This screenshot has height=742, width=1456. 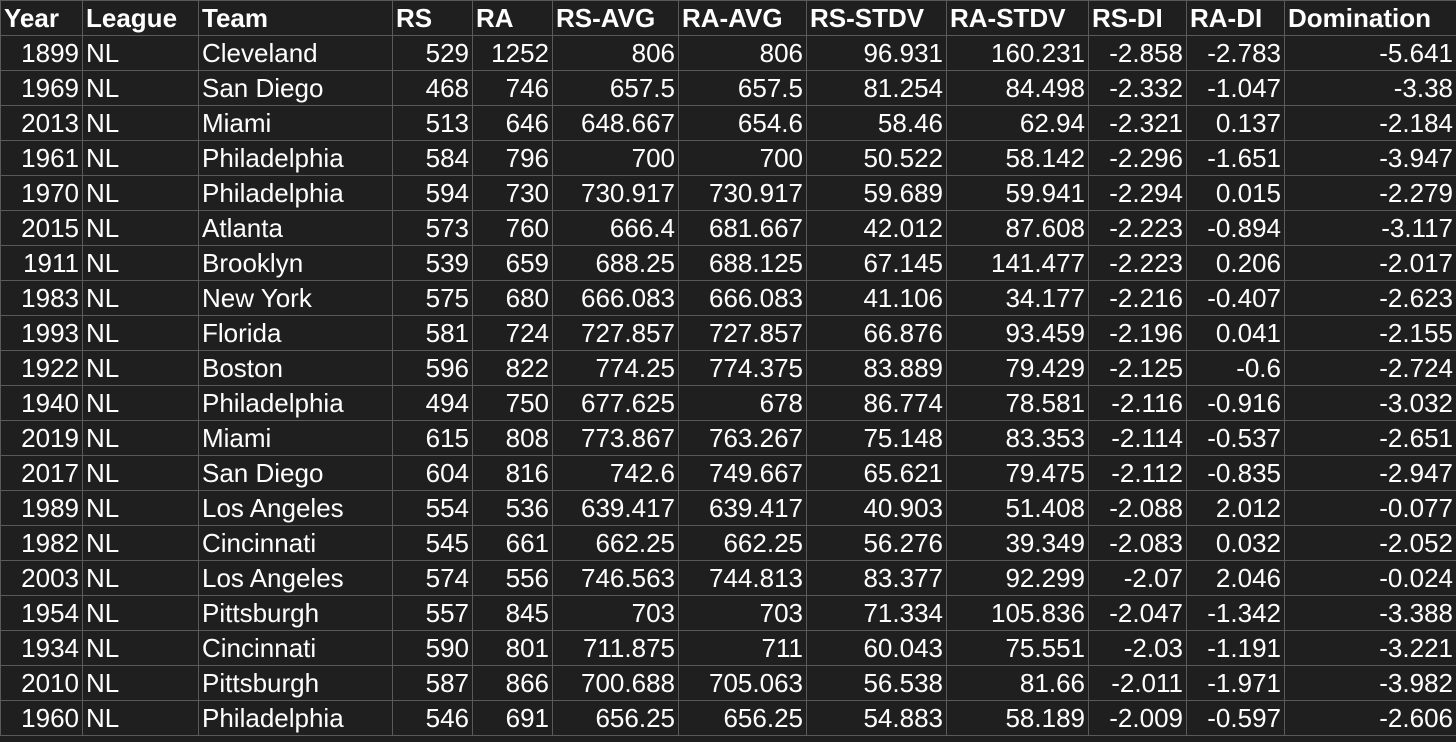 I want to click on cell-ra-di: -1.971, so click(x=1235, y=683).